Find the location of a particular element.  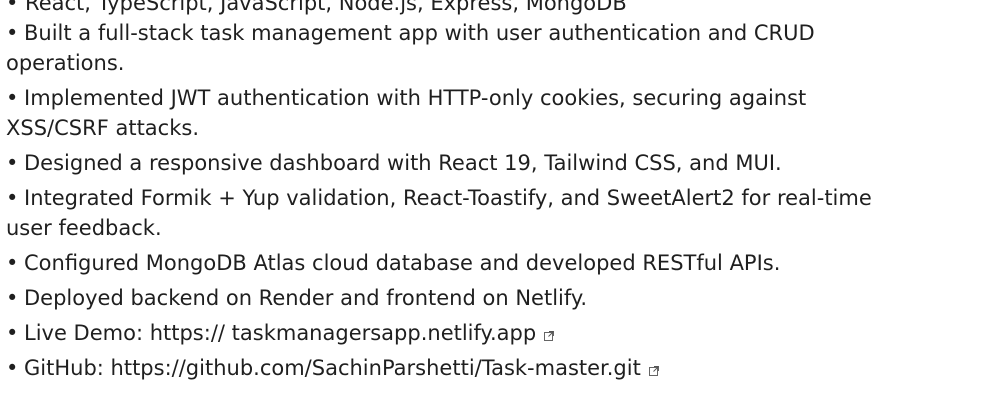

live-demo-label: Live Demo: is located at coordinates (87, 333).